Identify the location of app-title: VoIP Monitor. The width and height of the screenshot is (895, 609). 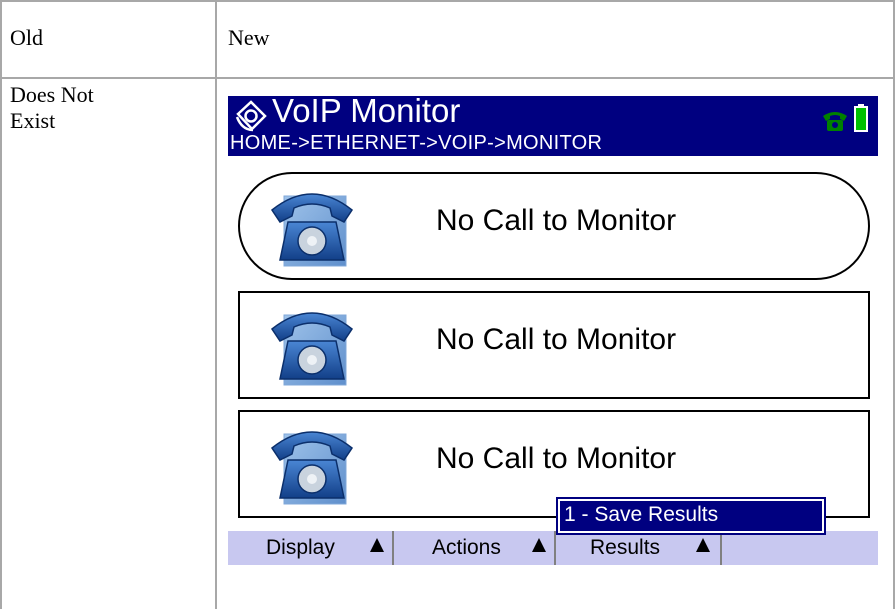
(366, 112).